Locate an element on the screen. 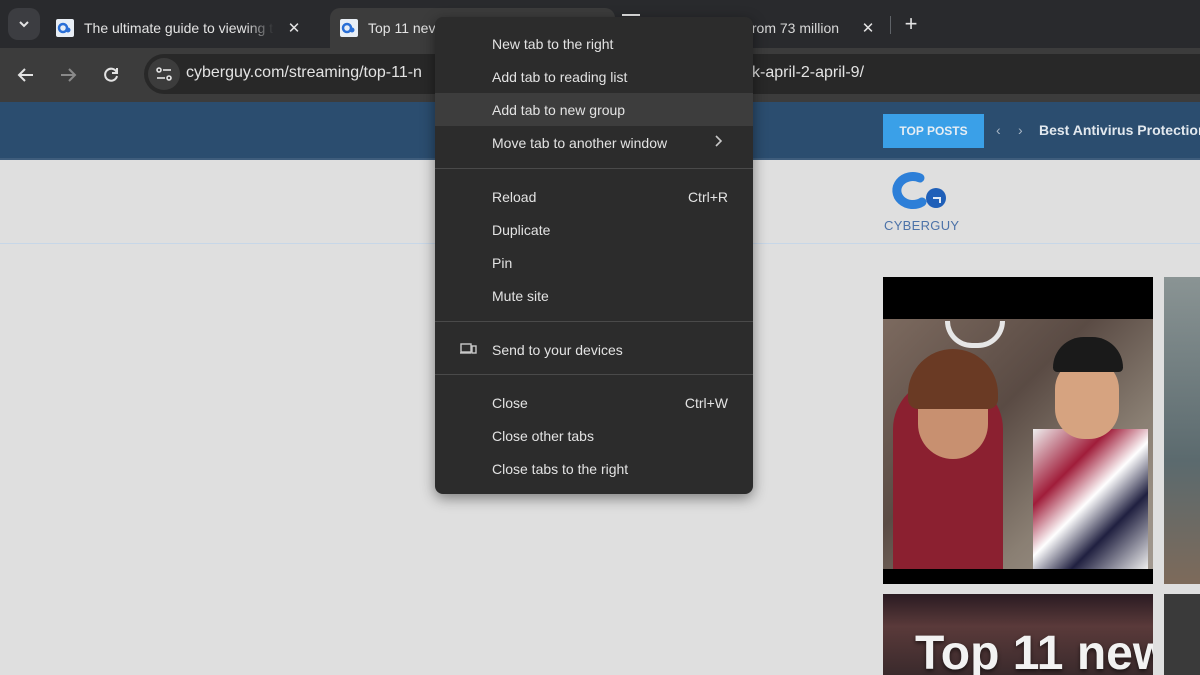 This screenshot has height=675, width=1200. menu-item-add-to-reading-list: Add tab to reading list is located at coordinates (594, 76).